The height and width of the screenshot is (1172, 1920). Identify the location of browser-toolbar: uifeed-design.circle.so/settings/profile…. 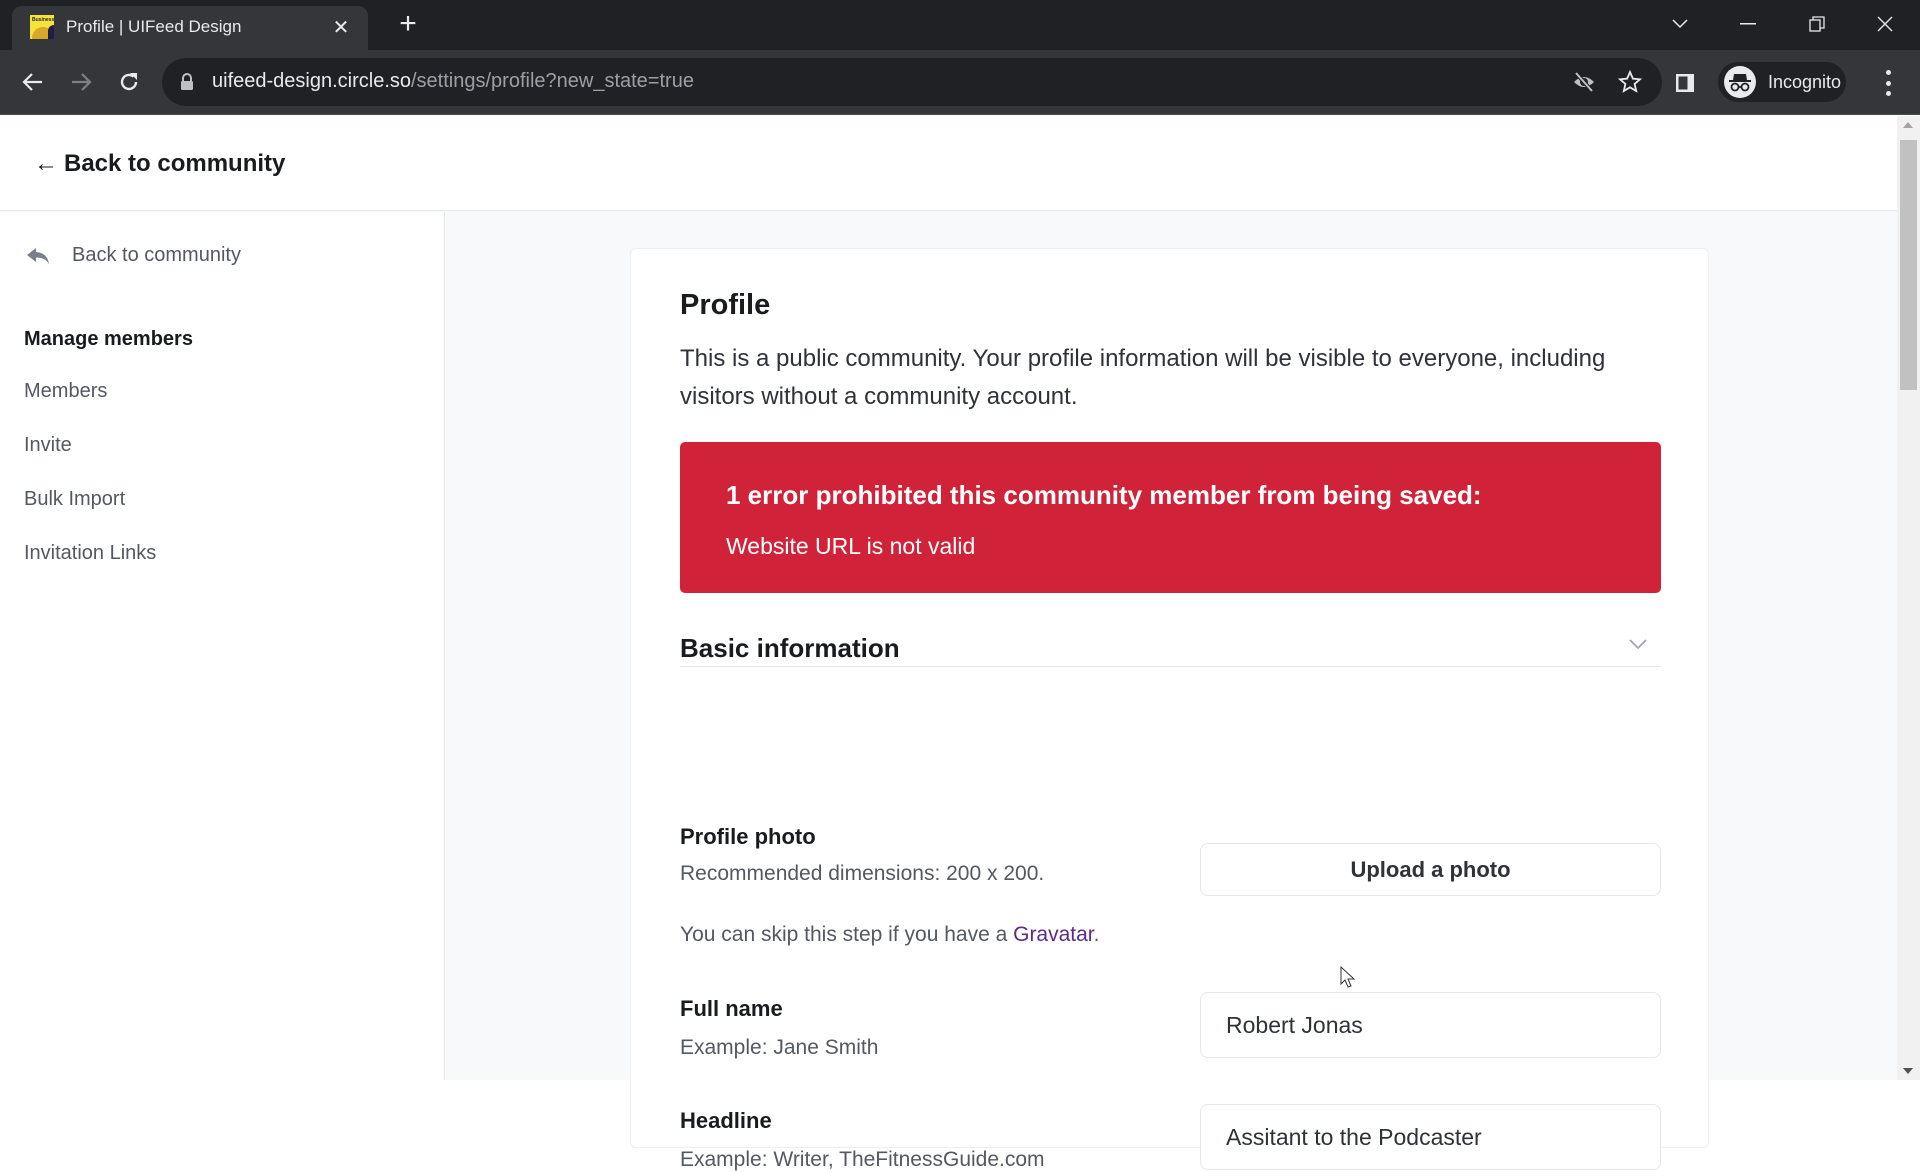
(960, 82).